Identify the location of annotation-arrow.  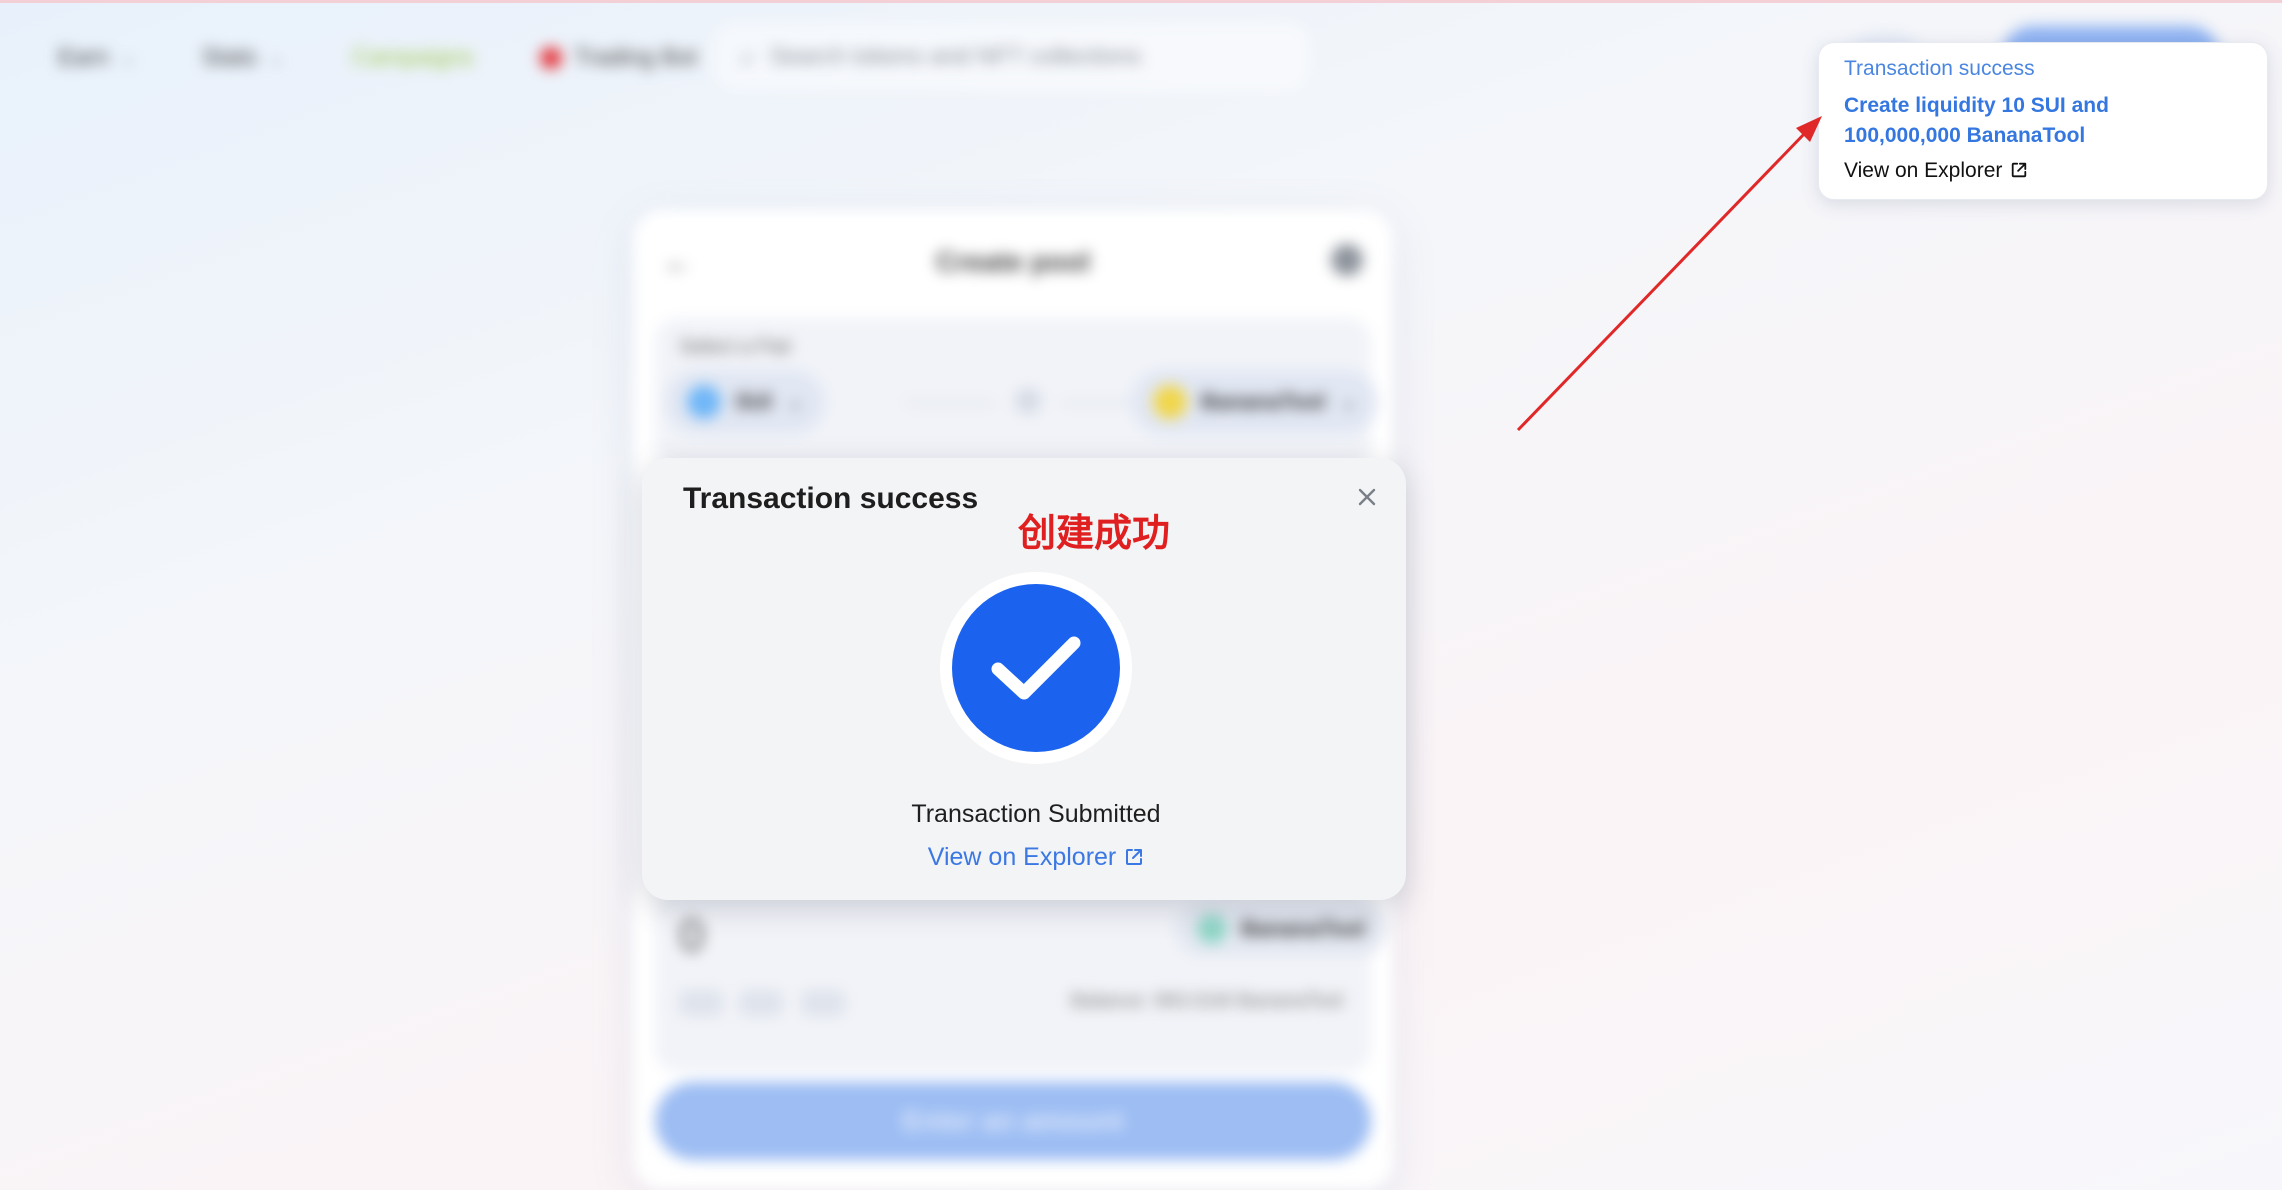
(1669, 274).